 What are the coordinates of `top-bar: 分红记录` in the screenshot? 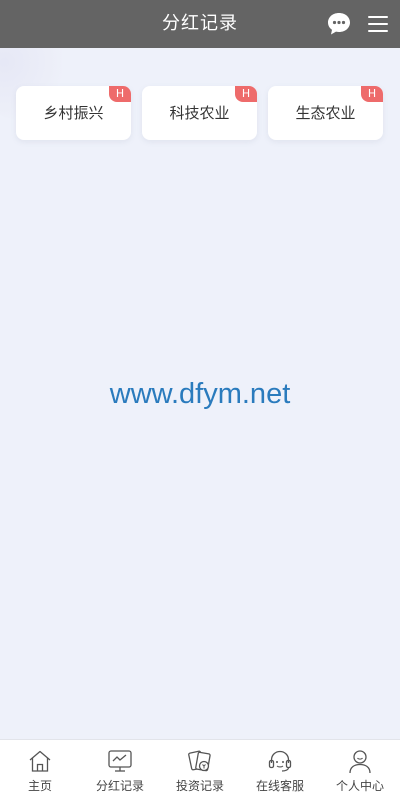 It's located at (200, 24).